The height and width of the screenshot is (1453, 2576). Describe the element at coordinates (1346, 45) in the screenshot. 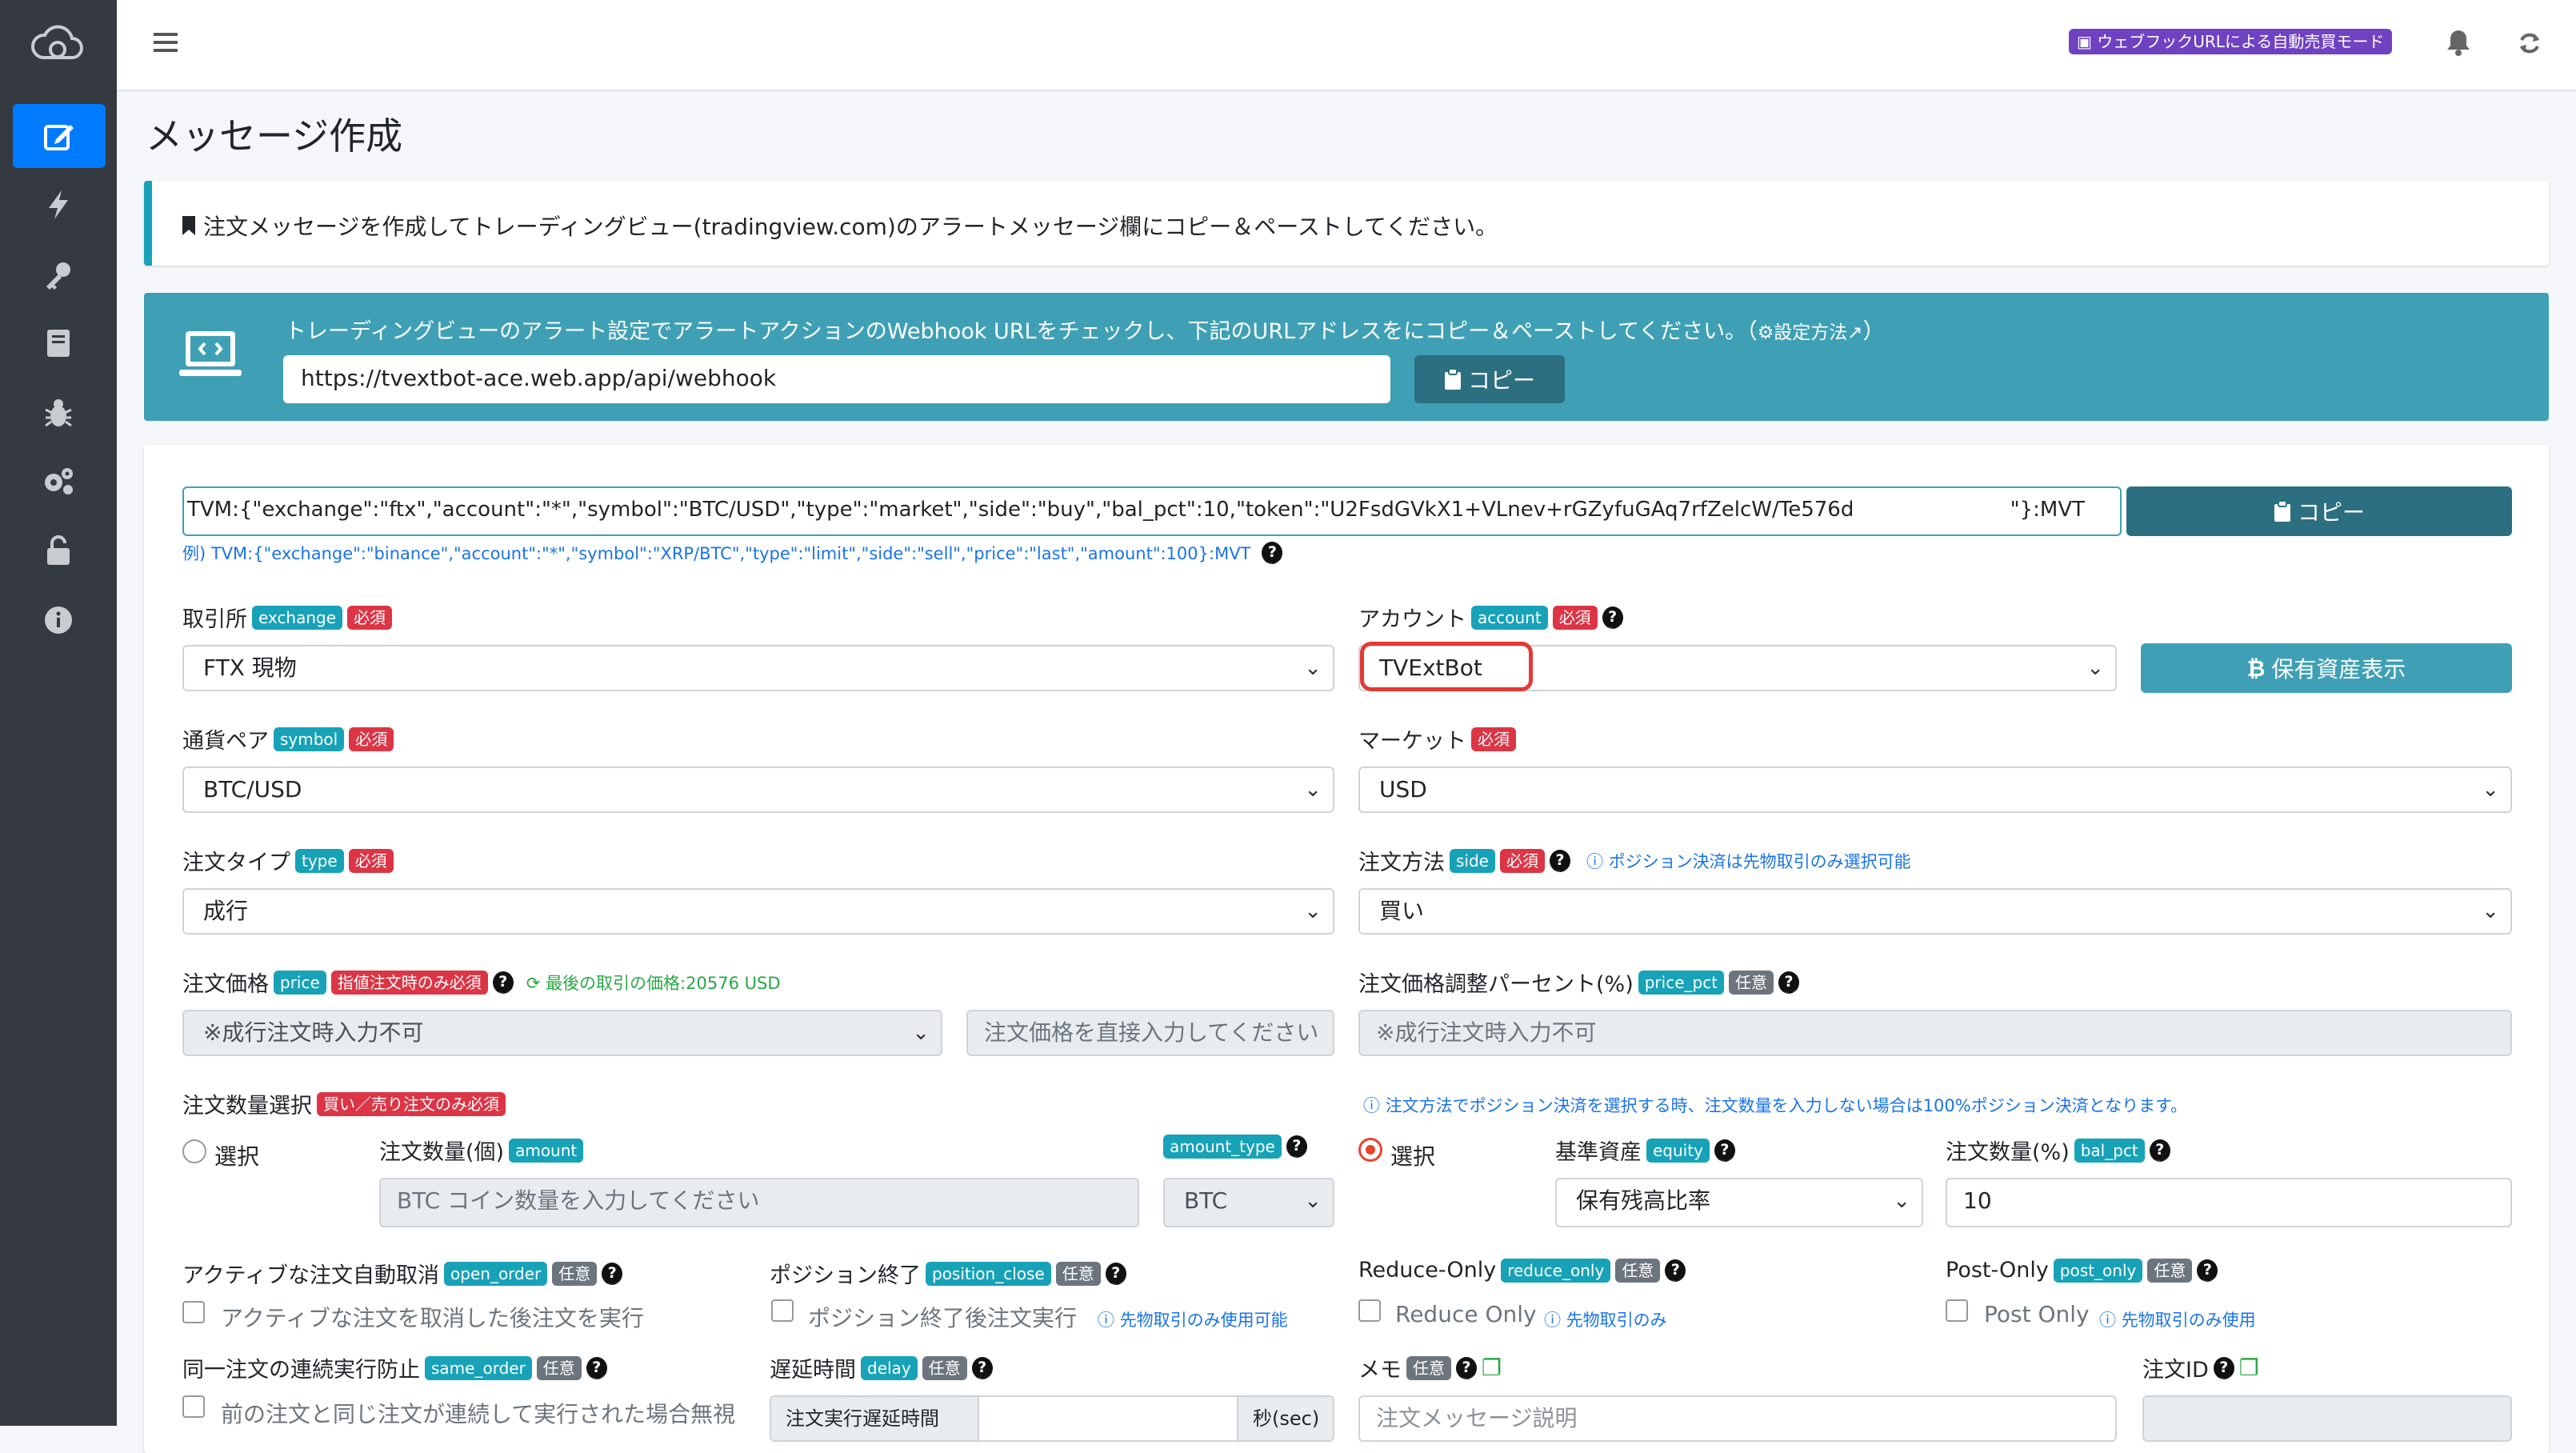

I see `top-navbar: ▣ ウェブフックURLによる自動売買モード` at that location.